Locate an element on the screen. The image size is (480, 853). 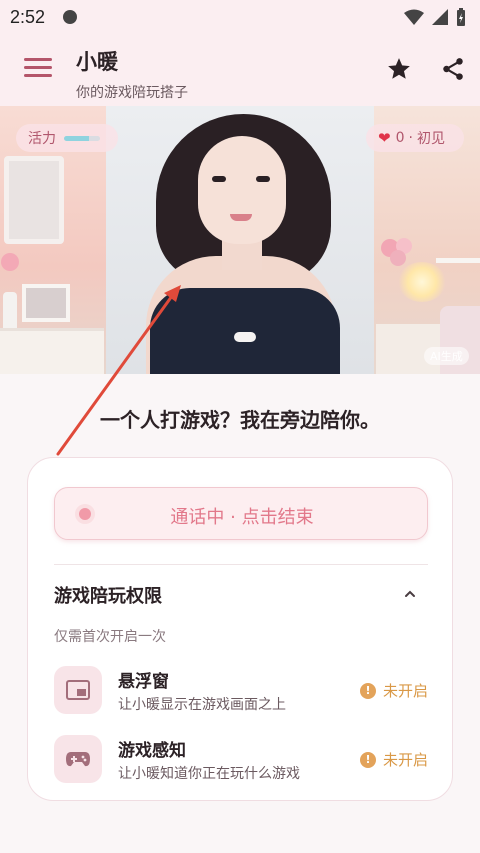
heart-icon: ❤ is located at coordinates (384, 138).